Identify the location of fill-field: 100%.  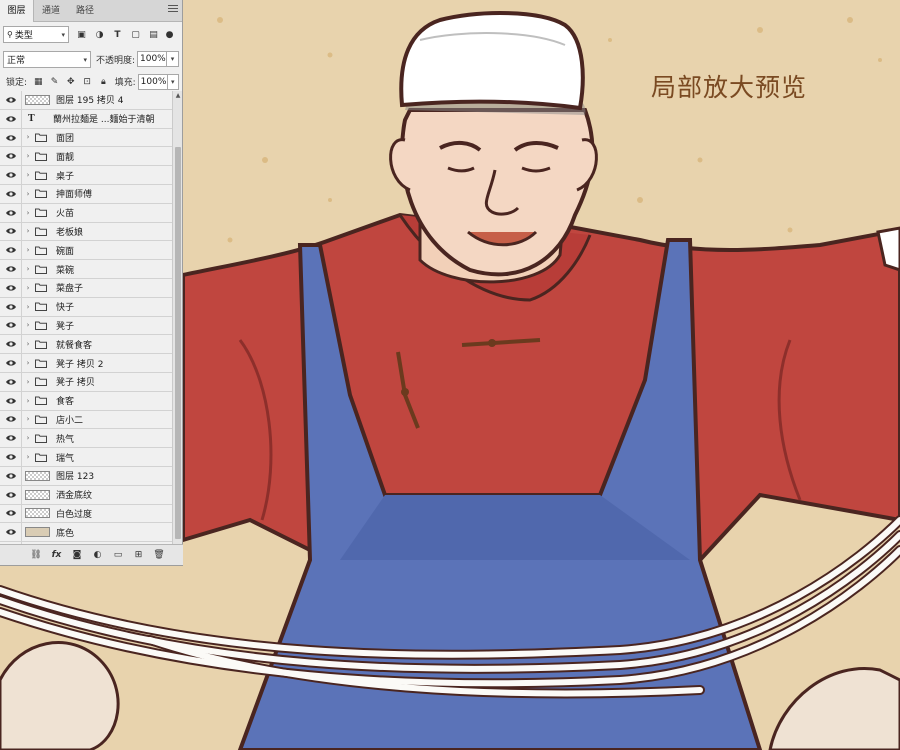
(152, 81).